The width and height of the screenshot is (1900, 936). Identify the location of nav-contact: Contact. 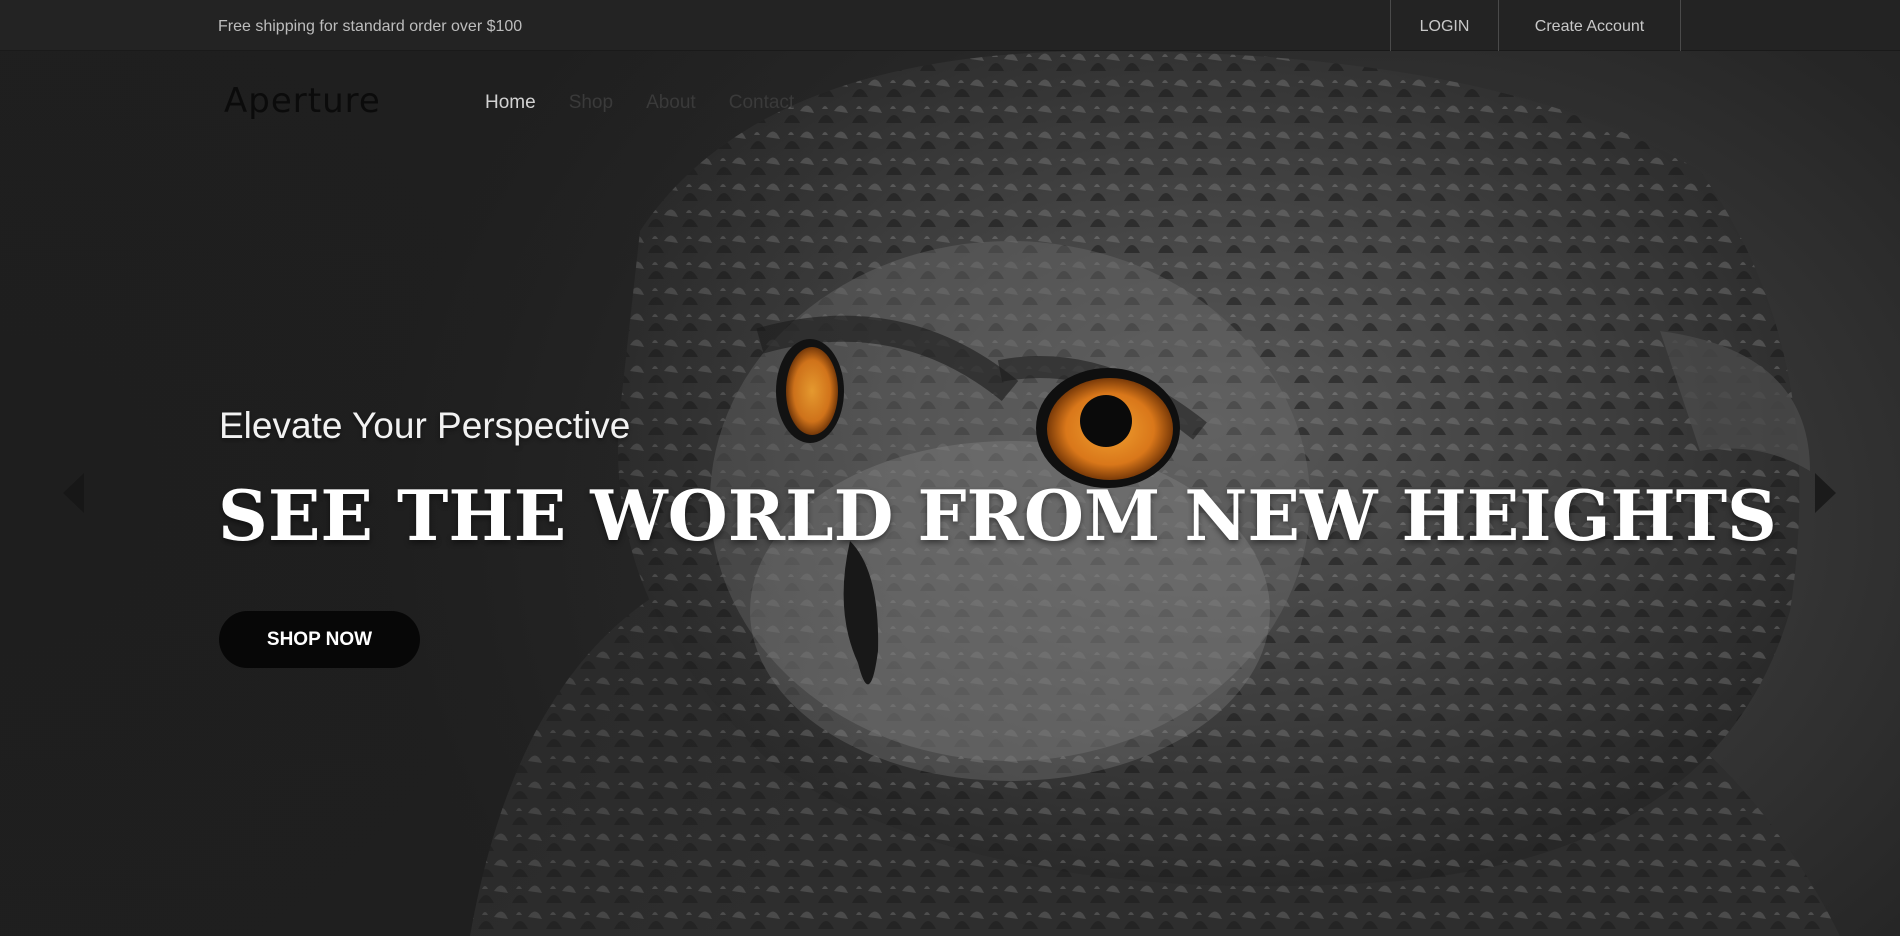
(761, 103).